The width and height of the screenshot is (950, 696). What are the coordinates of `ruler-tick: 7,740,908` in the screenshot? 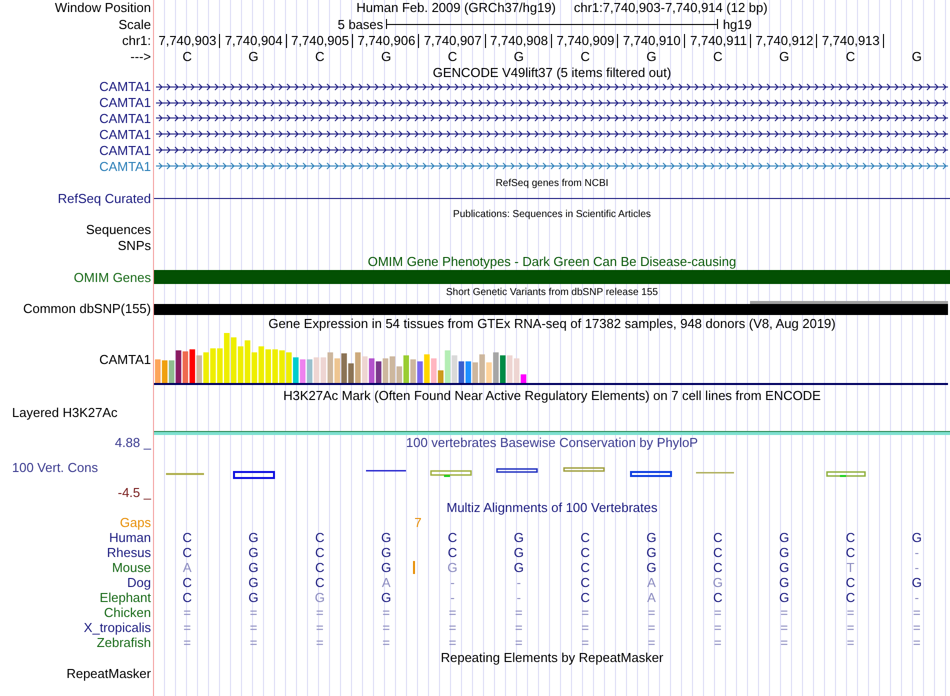 It's located at (519, 41).